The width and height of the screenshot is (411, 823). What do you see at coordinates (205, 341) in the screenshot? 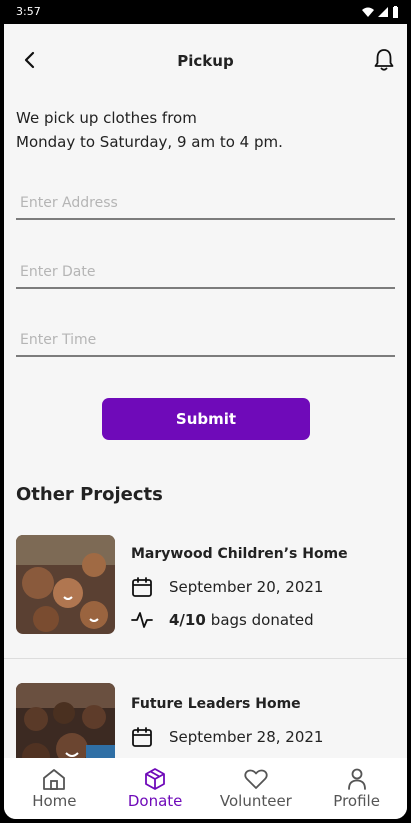
I see `time-field` at bounding box center [205, 341].